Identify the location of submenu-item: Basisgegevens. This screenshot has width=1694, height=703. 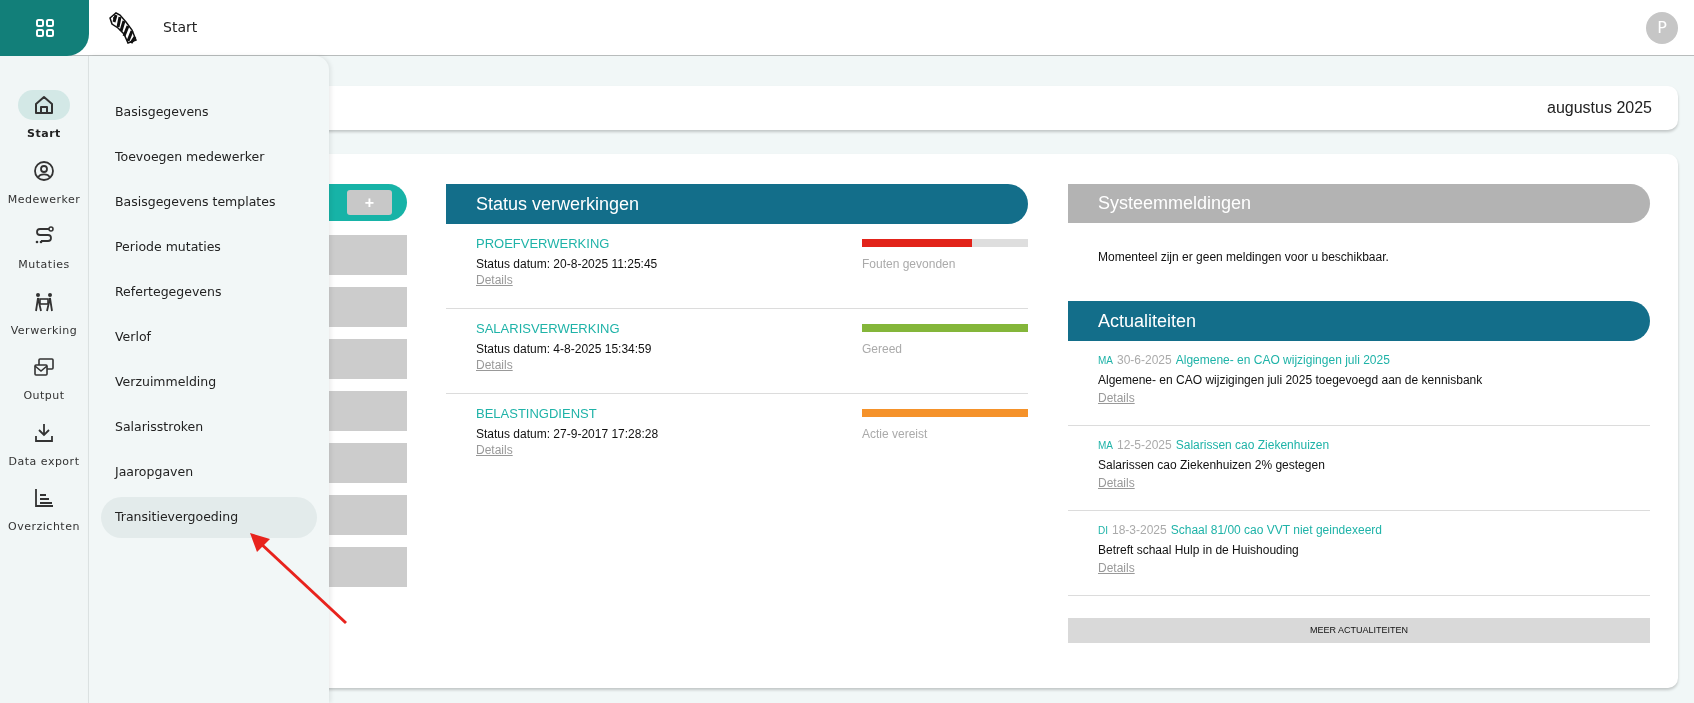
(209, 112).